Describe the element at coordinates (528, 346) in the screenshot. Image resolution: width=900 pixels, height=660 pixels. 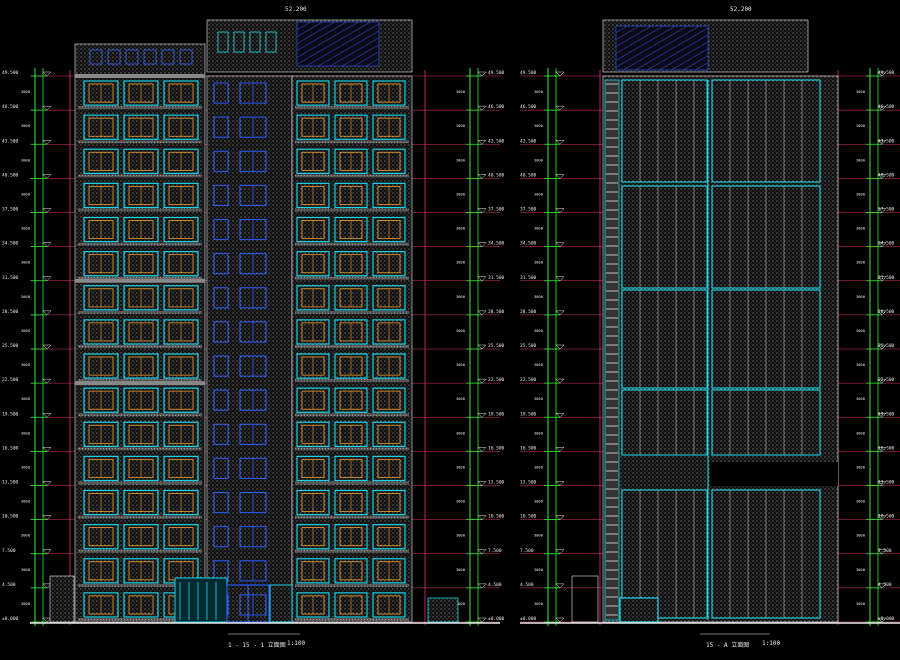
I see `level-label: 25.500` at that location.